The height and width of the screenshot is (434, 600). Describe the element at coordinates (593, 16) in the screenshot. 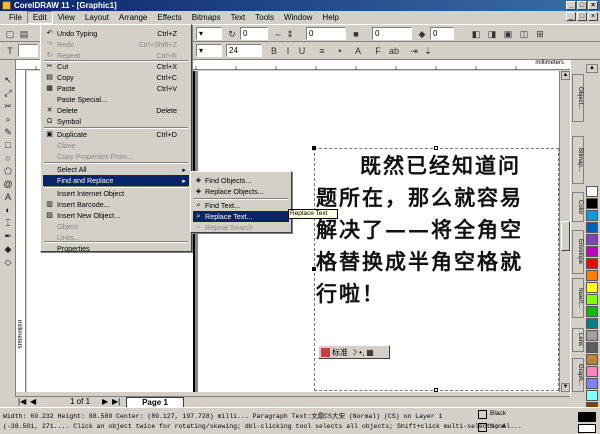

I see `doc-close-button: ×` at that location.